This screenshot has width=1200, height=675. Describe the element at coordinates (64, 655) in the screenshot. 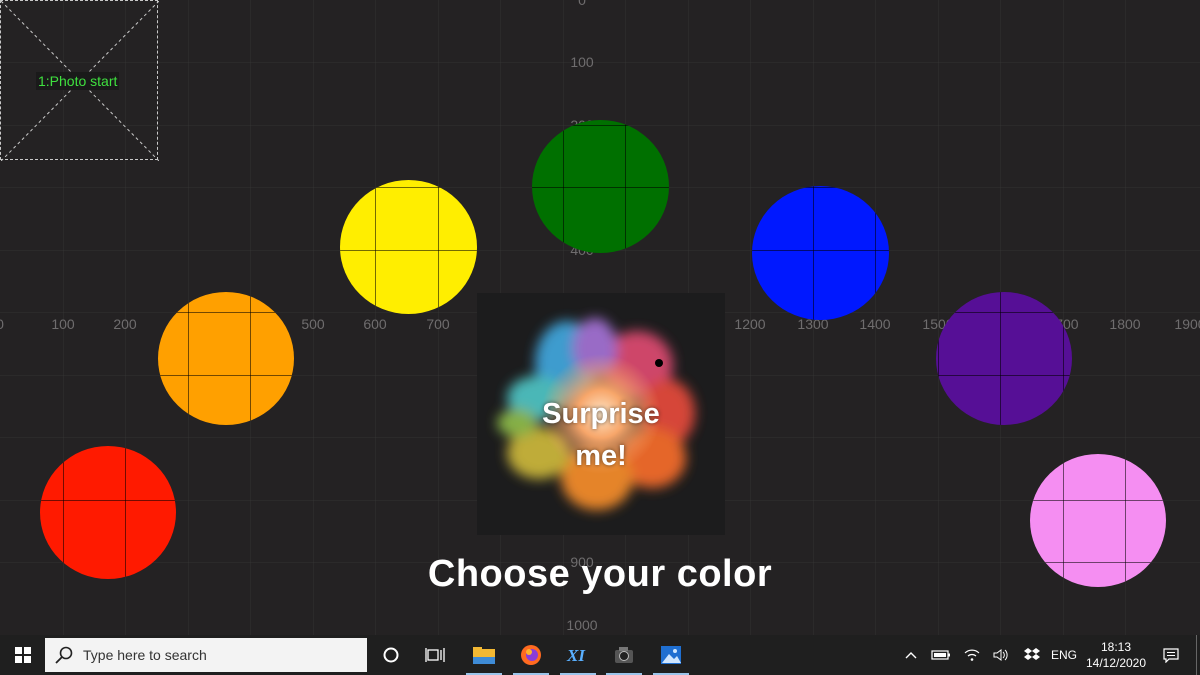

I see `search-icon` at that location.